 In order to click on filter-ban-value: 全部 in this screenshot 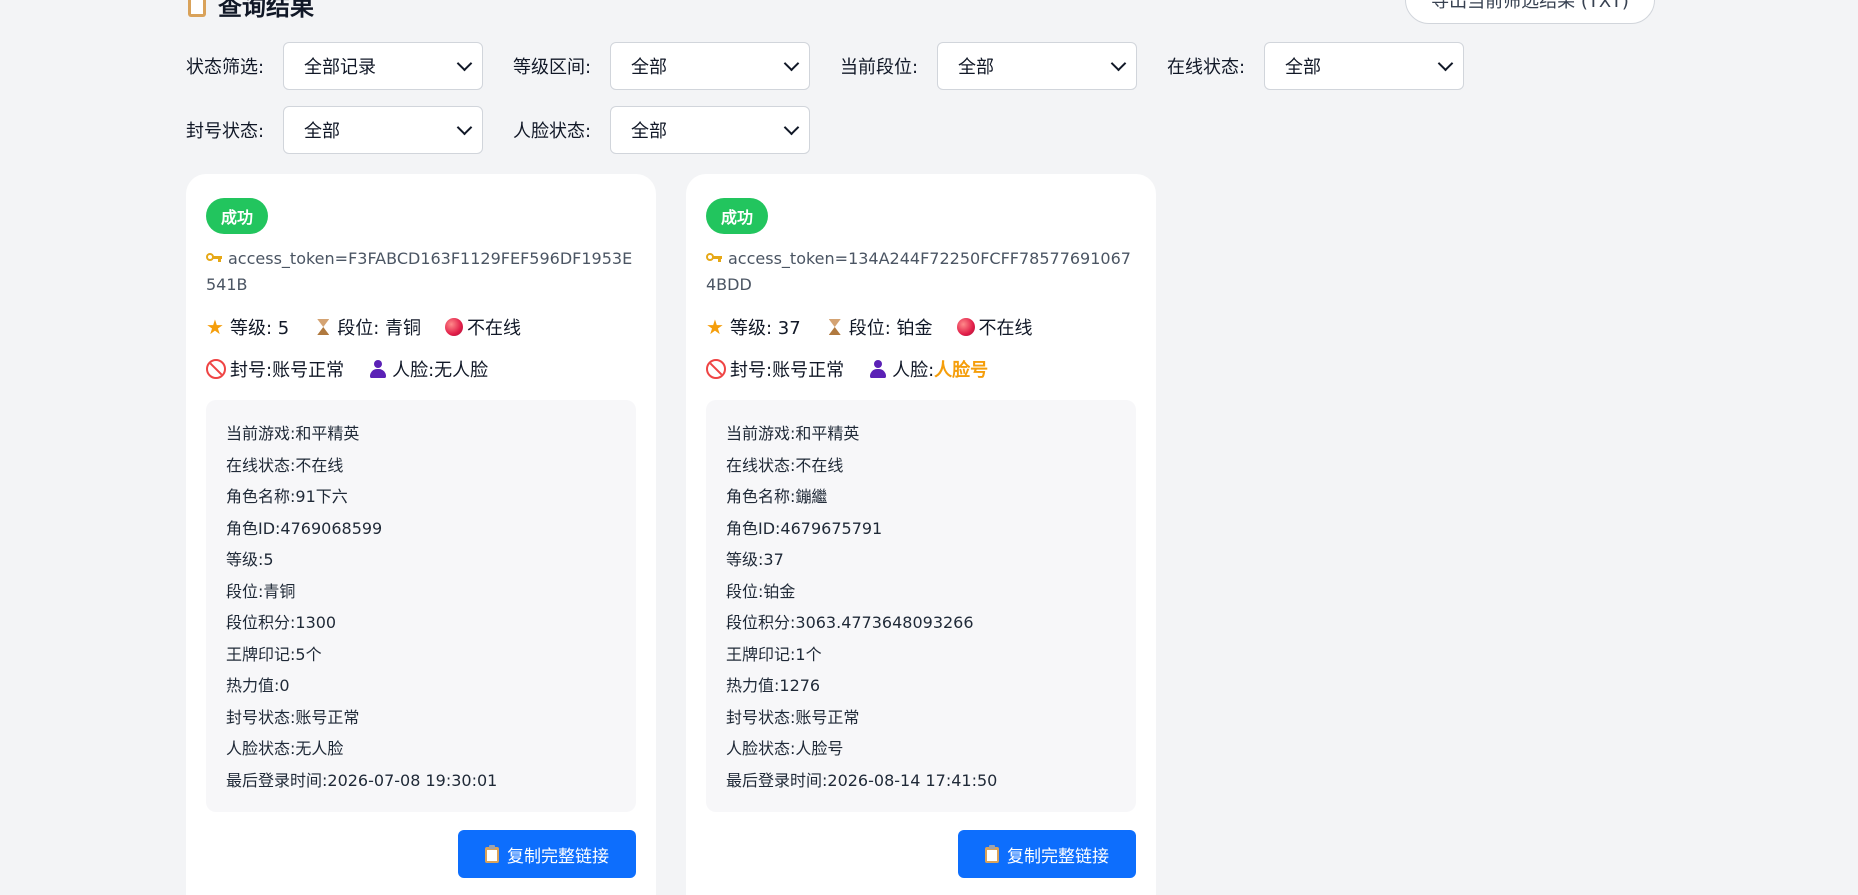, I will do `click(322, 131)`.